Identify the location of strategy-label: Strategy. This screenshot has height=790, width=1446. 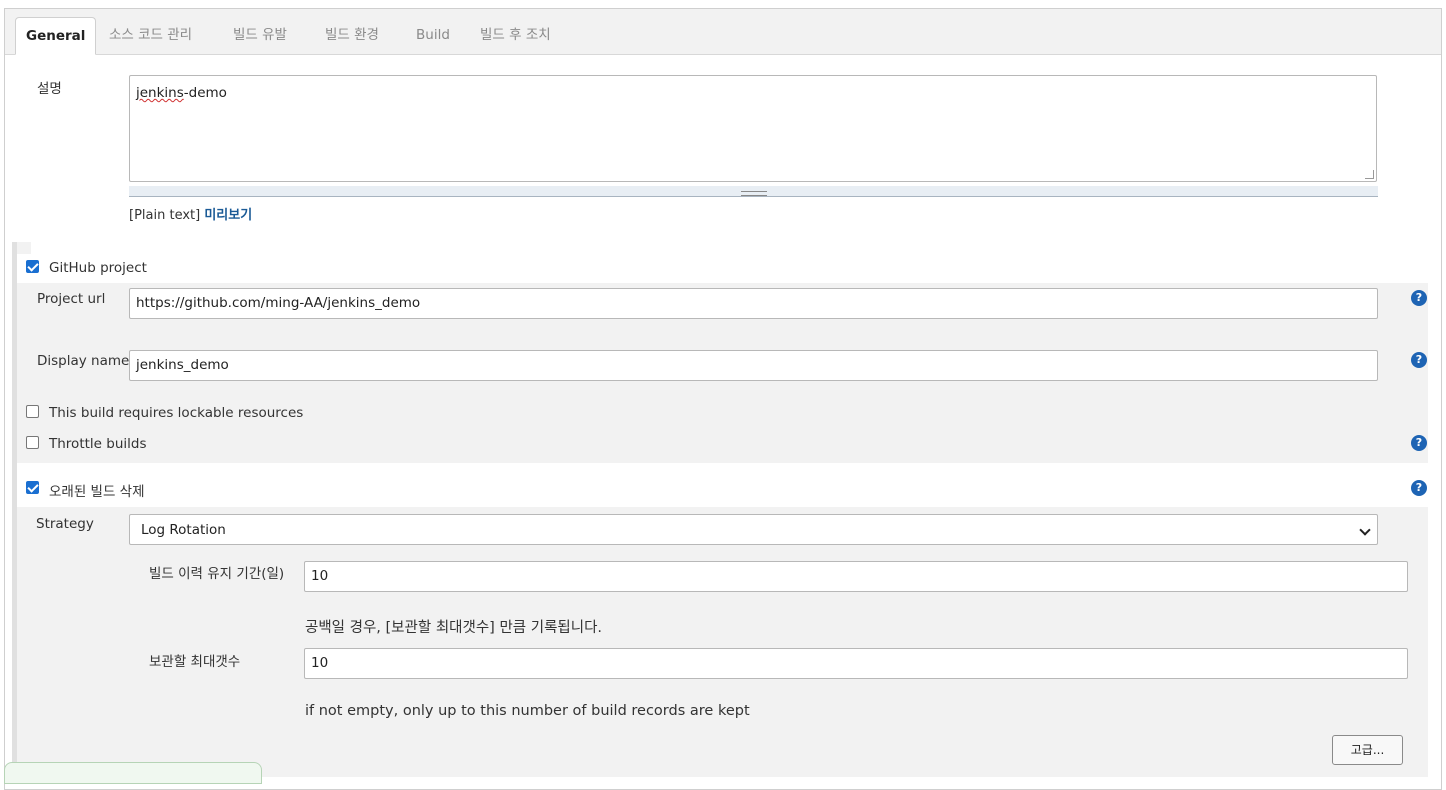
(65, 524).